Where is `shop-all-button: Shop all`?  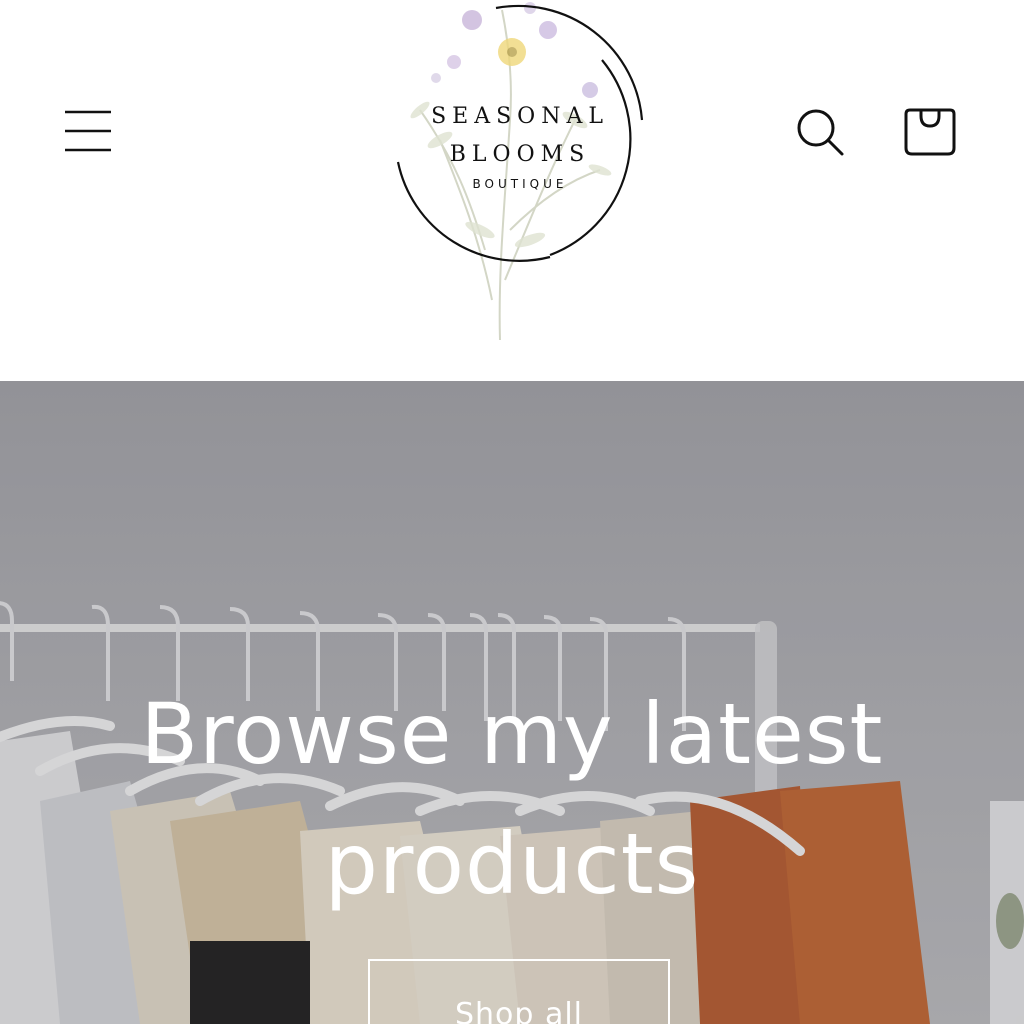
shop-all-button: Shop all is located at coordinates (519, 991).